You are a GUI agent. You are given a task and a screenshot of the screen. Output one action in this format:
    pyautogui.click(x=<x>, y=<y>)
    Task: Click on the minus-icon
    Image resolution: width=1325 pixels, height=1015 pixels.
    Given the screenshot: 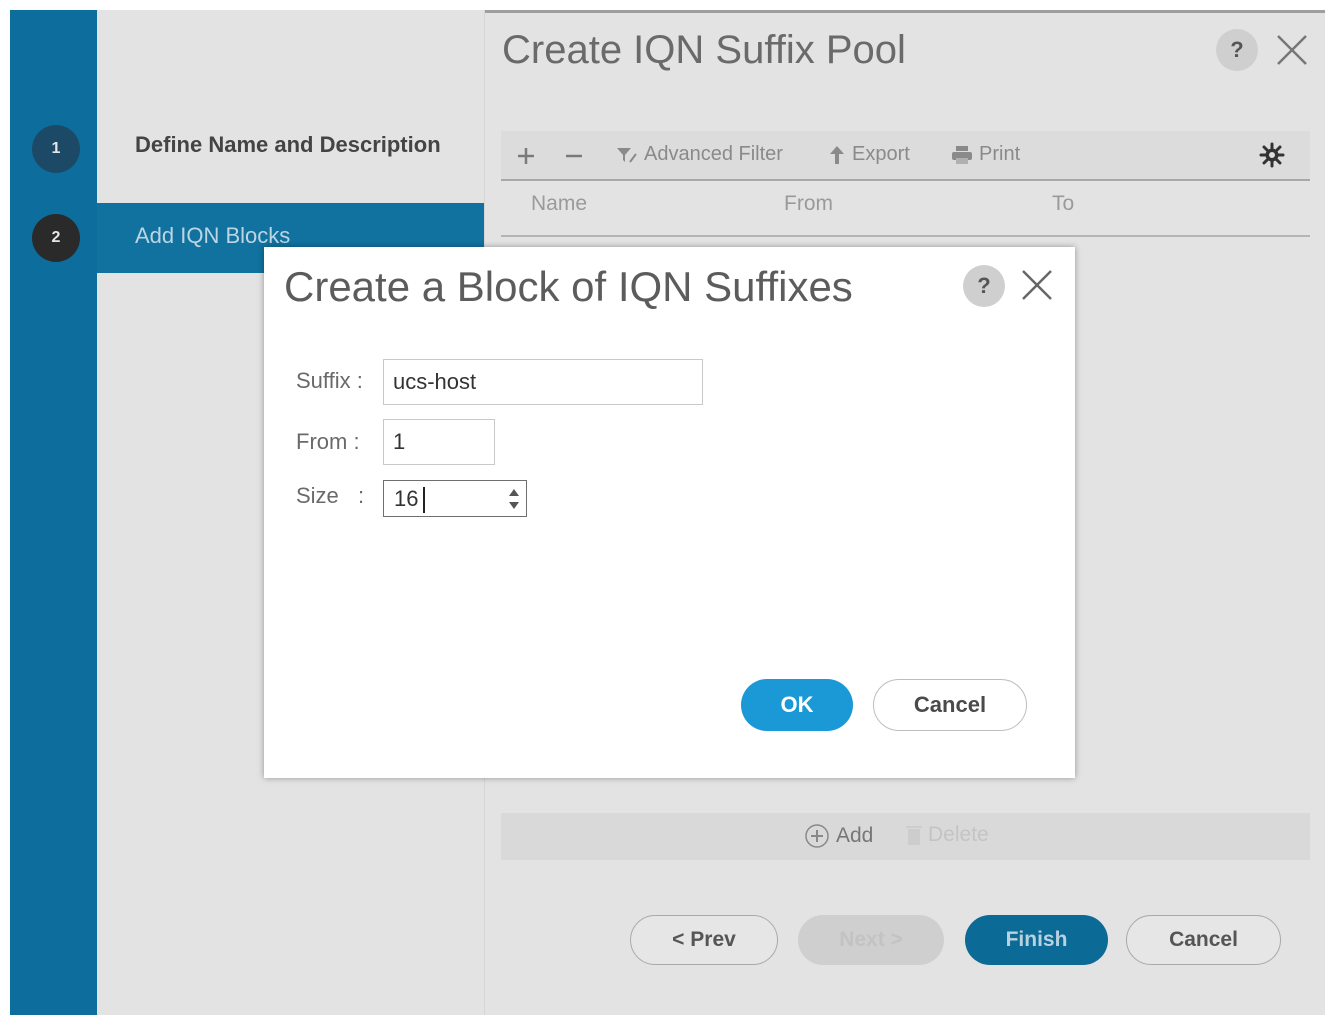 What is the action you would take?
    pyautogui.click(x=574, y=156)
    